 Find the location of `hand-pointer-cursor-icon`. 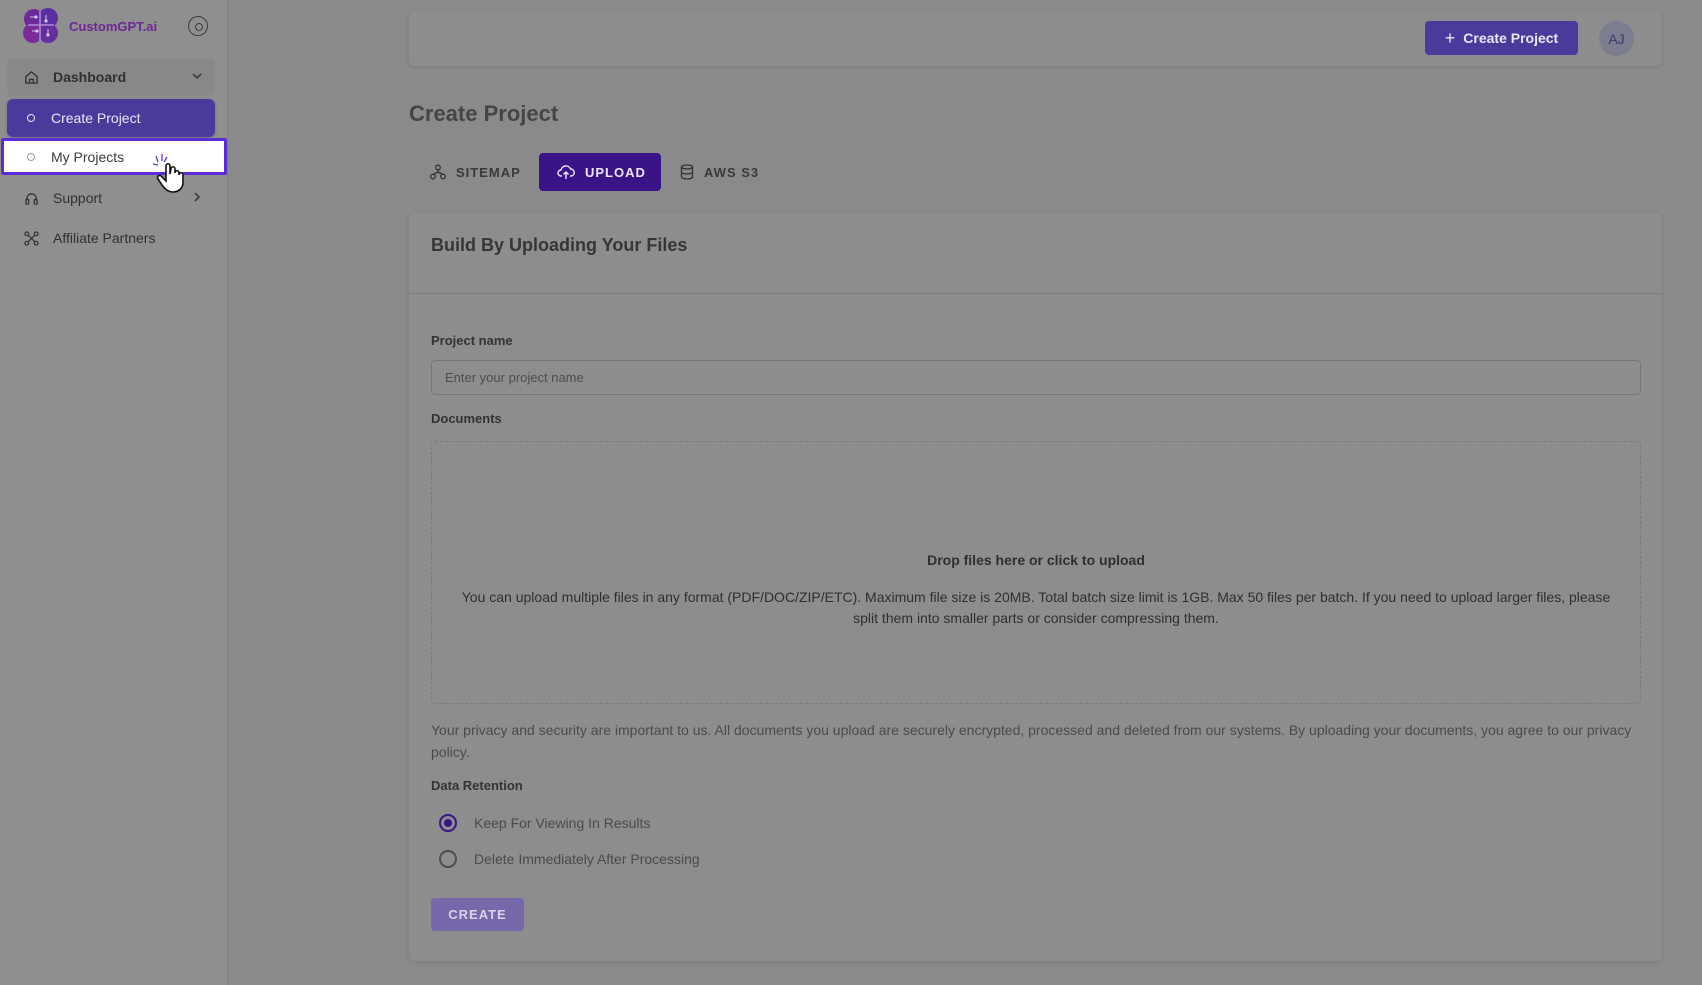

hand-pointer-cursor-icon is located at coordinates (168, 173).